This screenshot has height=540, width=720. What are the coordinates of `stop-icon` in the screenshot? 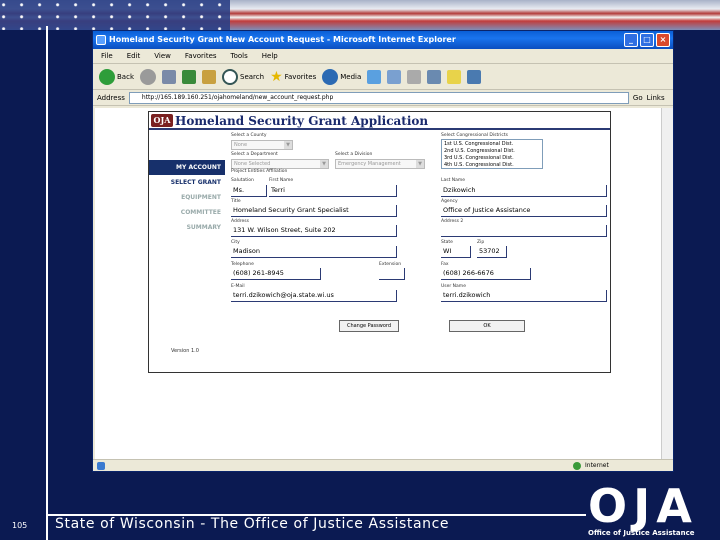 It's located at (169, 76).